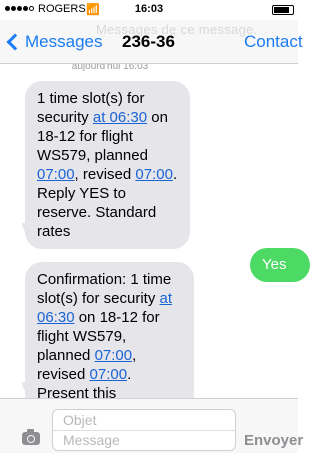 This screenshot has height=453, width=320. I want to click on message-input-bar: Envoyer, so click(151, 425).